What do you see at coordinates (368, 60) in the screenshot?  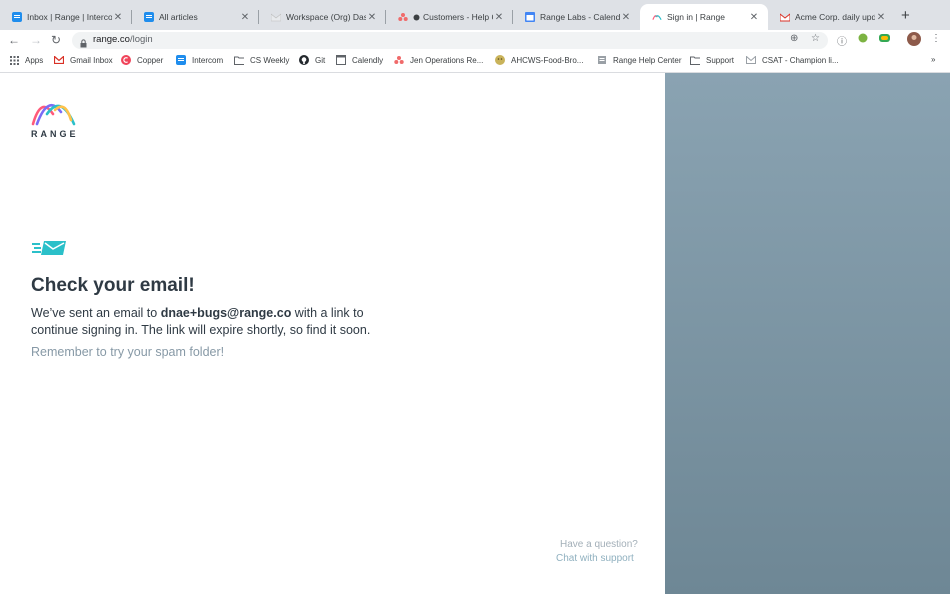 I see `bookmark-label: Calendly` at bounding box center [368, 60].